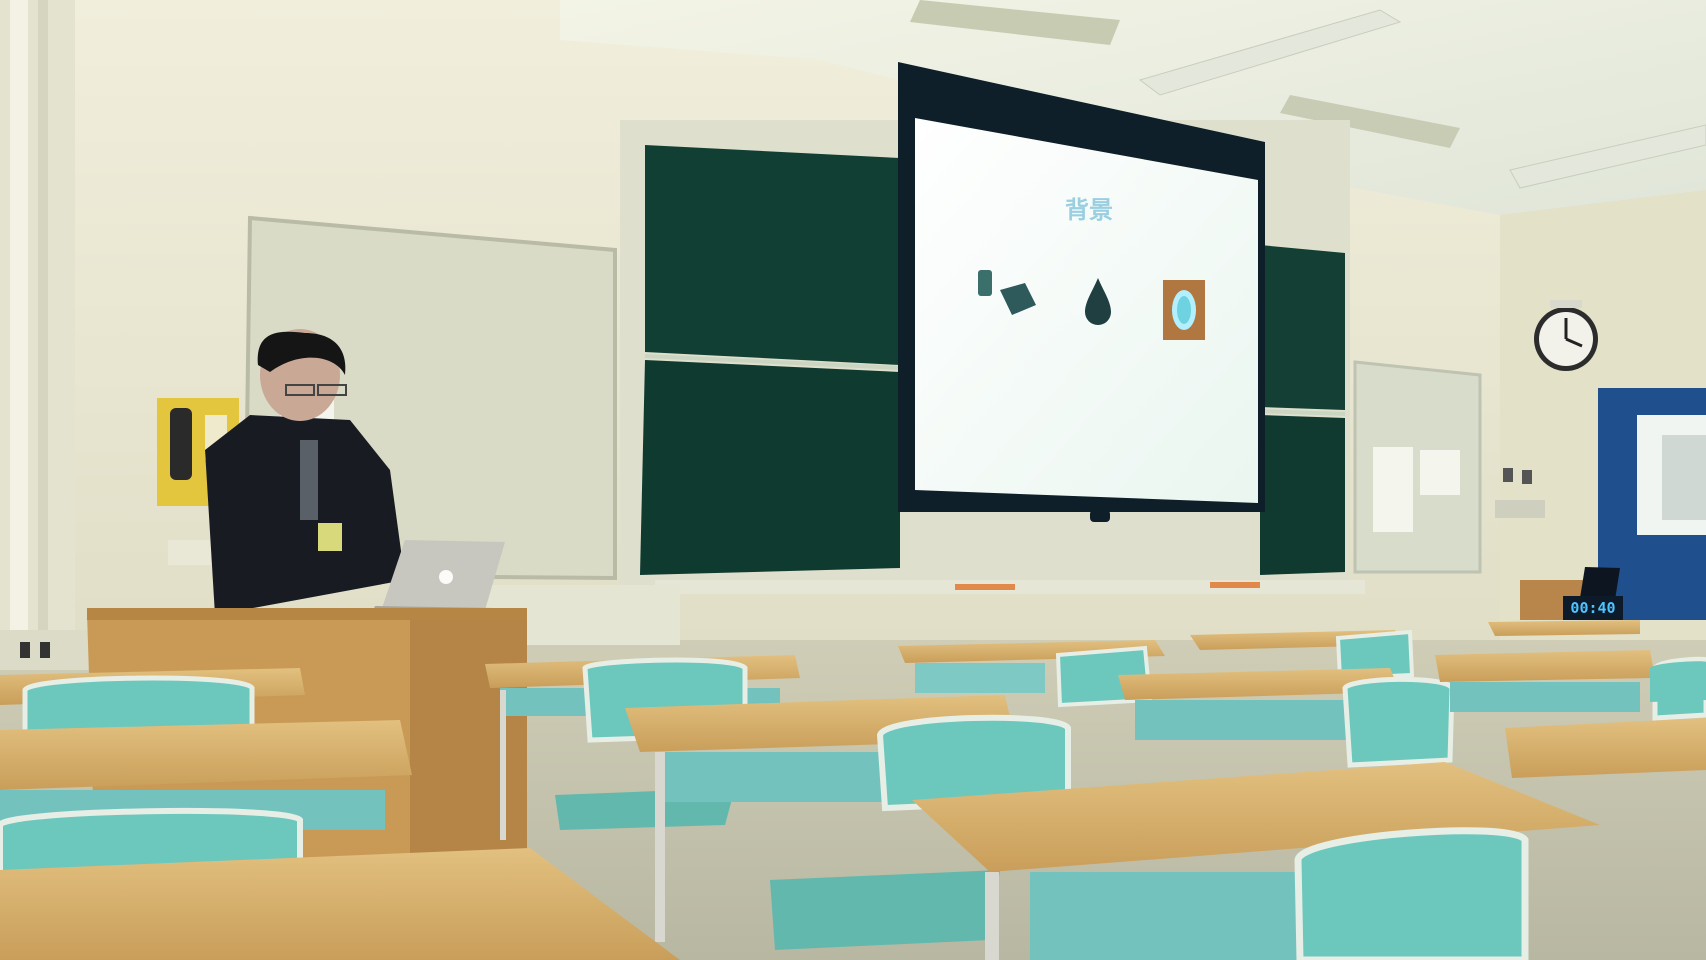  Describe the element at coordinates (330, 537) in the screenshot. I see `name-badge` at that location.